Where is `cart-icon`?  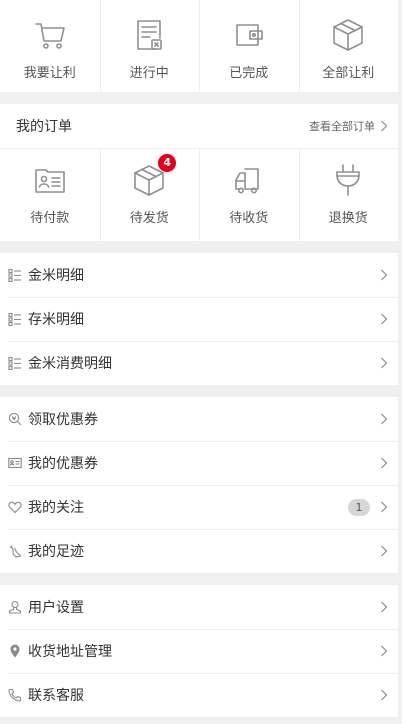
cart-icon is located at coordinates (50, 35).